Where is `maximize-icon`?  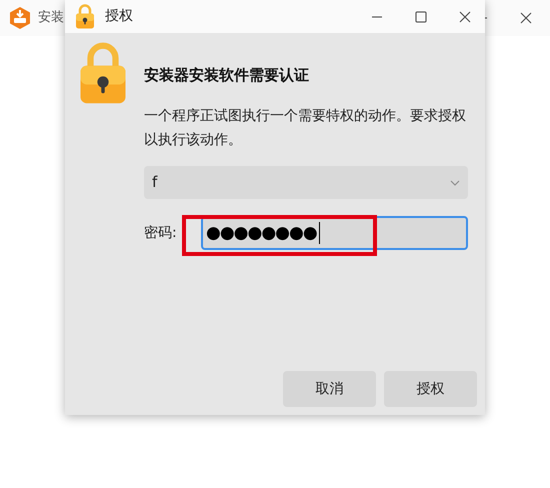 maximize-icon is located at coordinates (421, 16).